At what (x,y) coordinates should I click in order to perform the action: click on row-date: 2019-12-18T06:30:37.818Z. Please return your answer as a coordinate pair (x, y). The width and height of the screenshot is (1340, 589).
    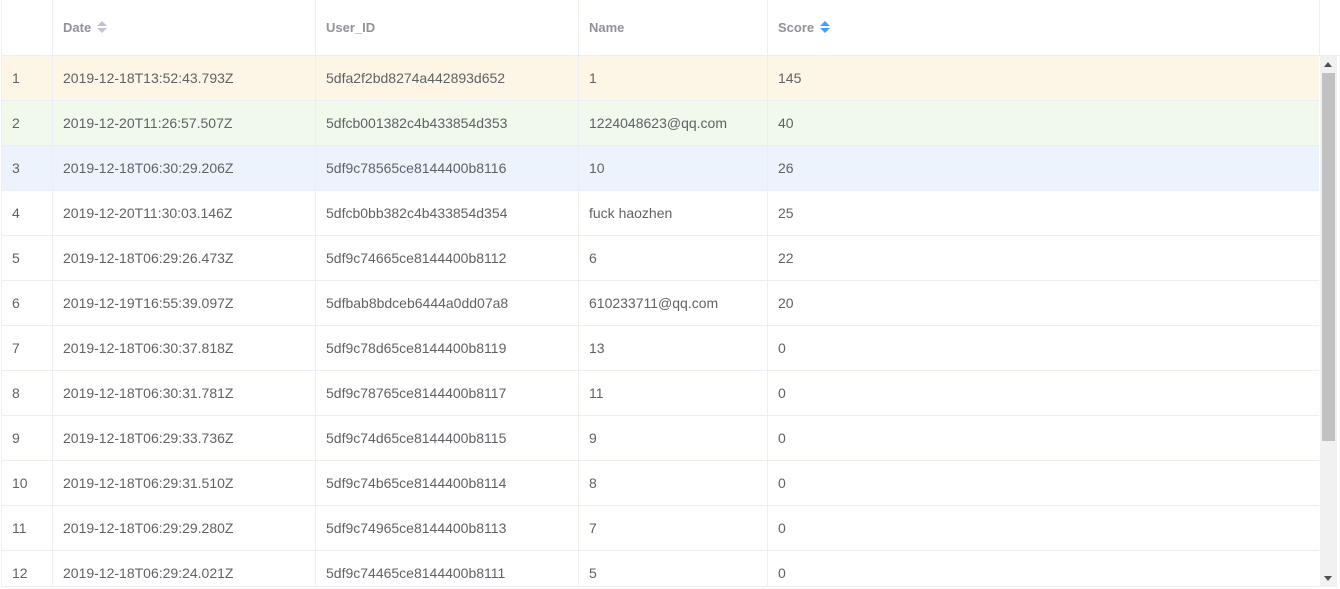
    Looking at the image, I should click on (184, 348).